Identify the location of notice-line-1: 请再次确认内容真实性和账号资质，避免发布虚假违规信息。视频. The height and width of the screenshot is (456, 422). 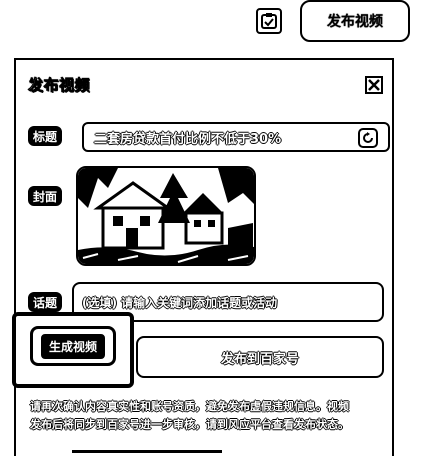
(189, 406).